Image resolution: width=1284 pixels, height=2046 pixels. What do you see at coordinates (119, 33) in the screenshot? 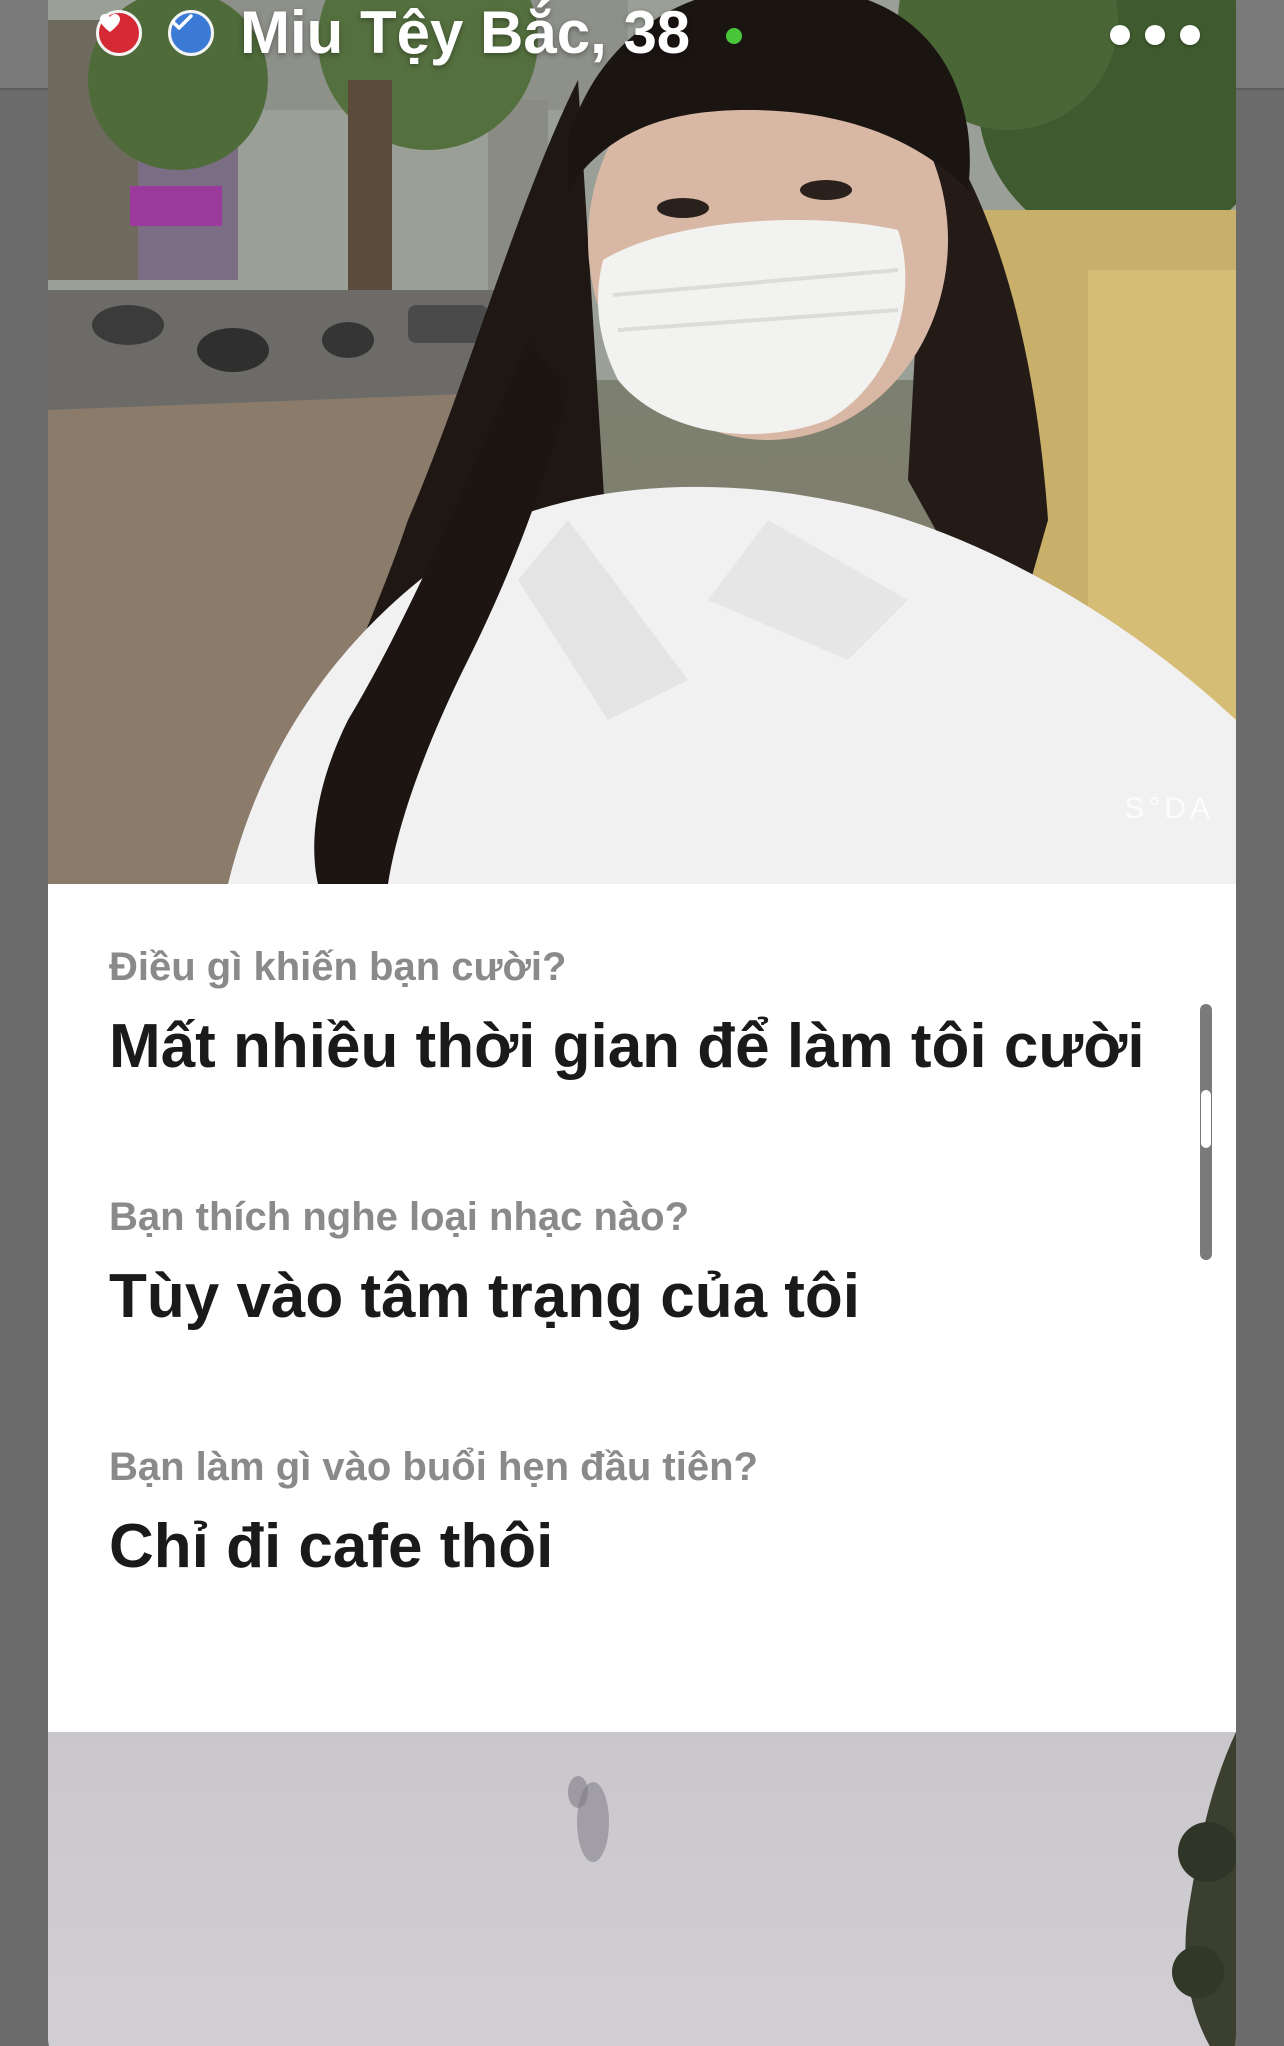
I see `heart-badge` at bounding box center [119, 33].